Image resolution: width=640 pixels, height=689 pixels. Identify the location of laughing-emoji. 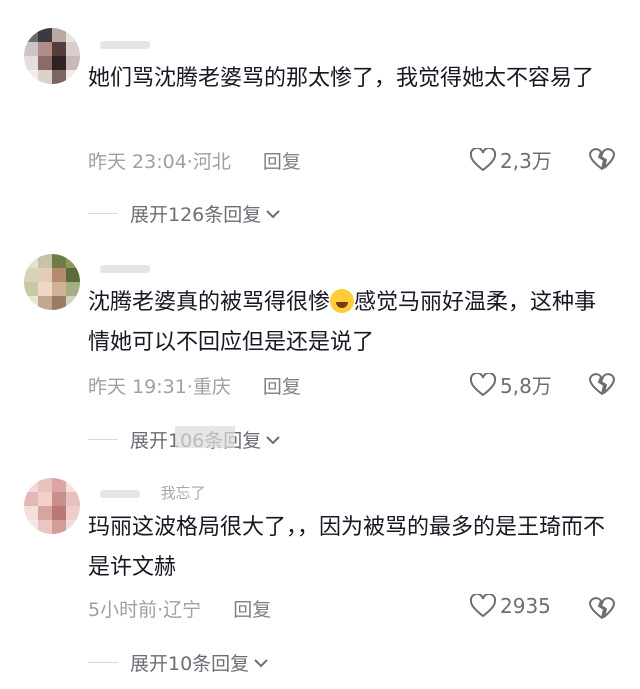
(342, 301).